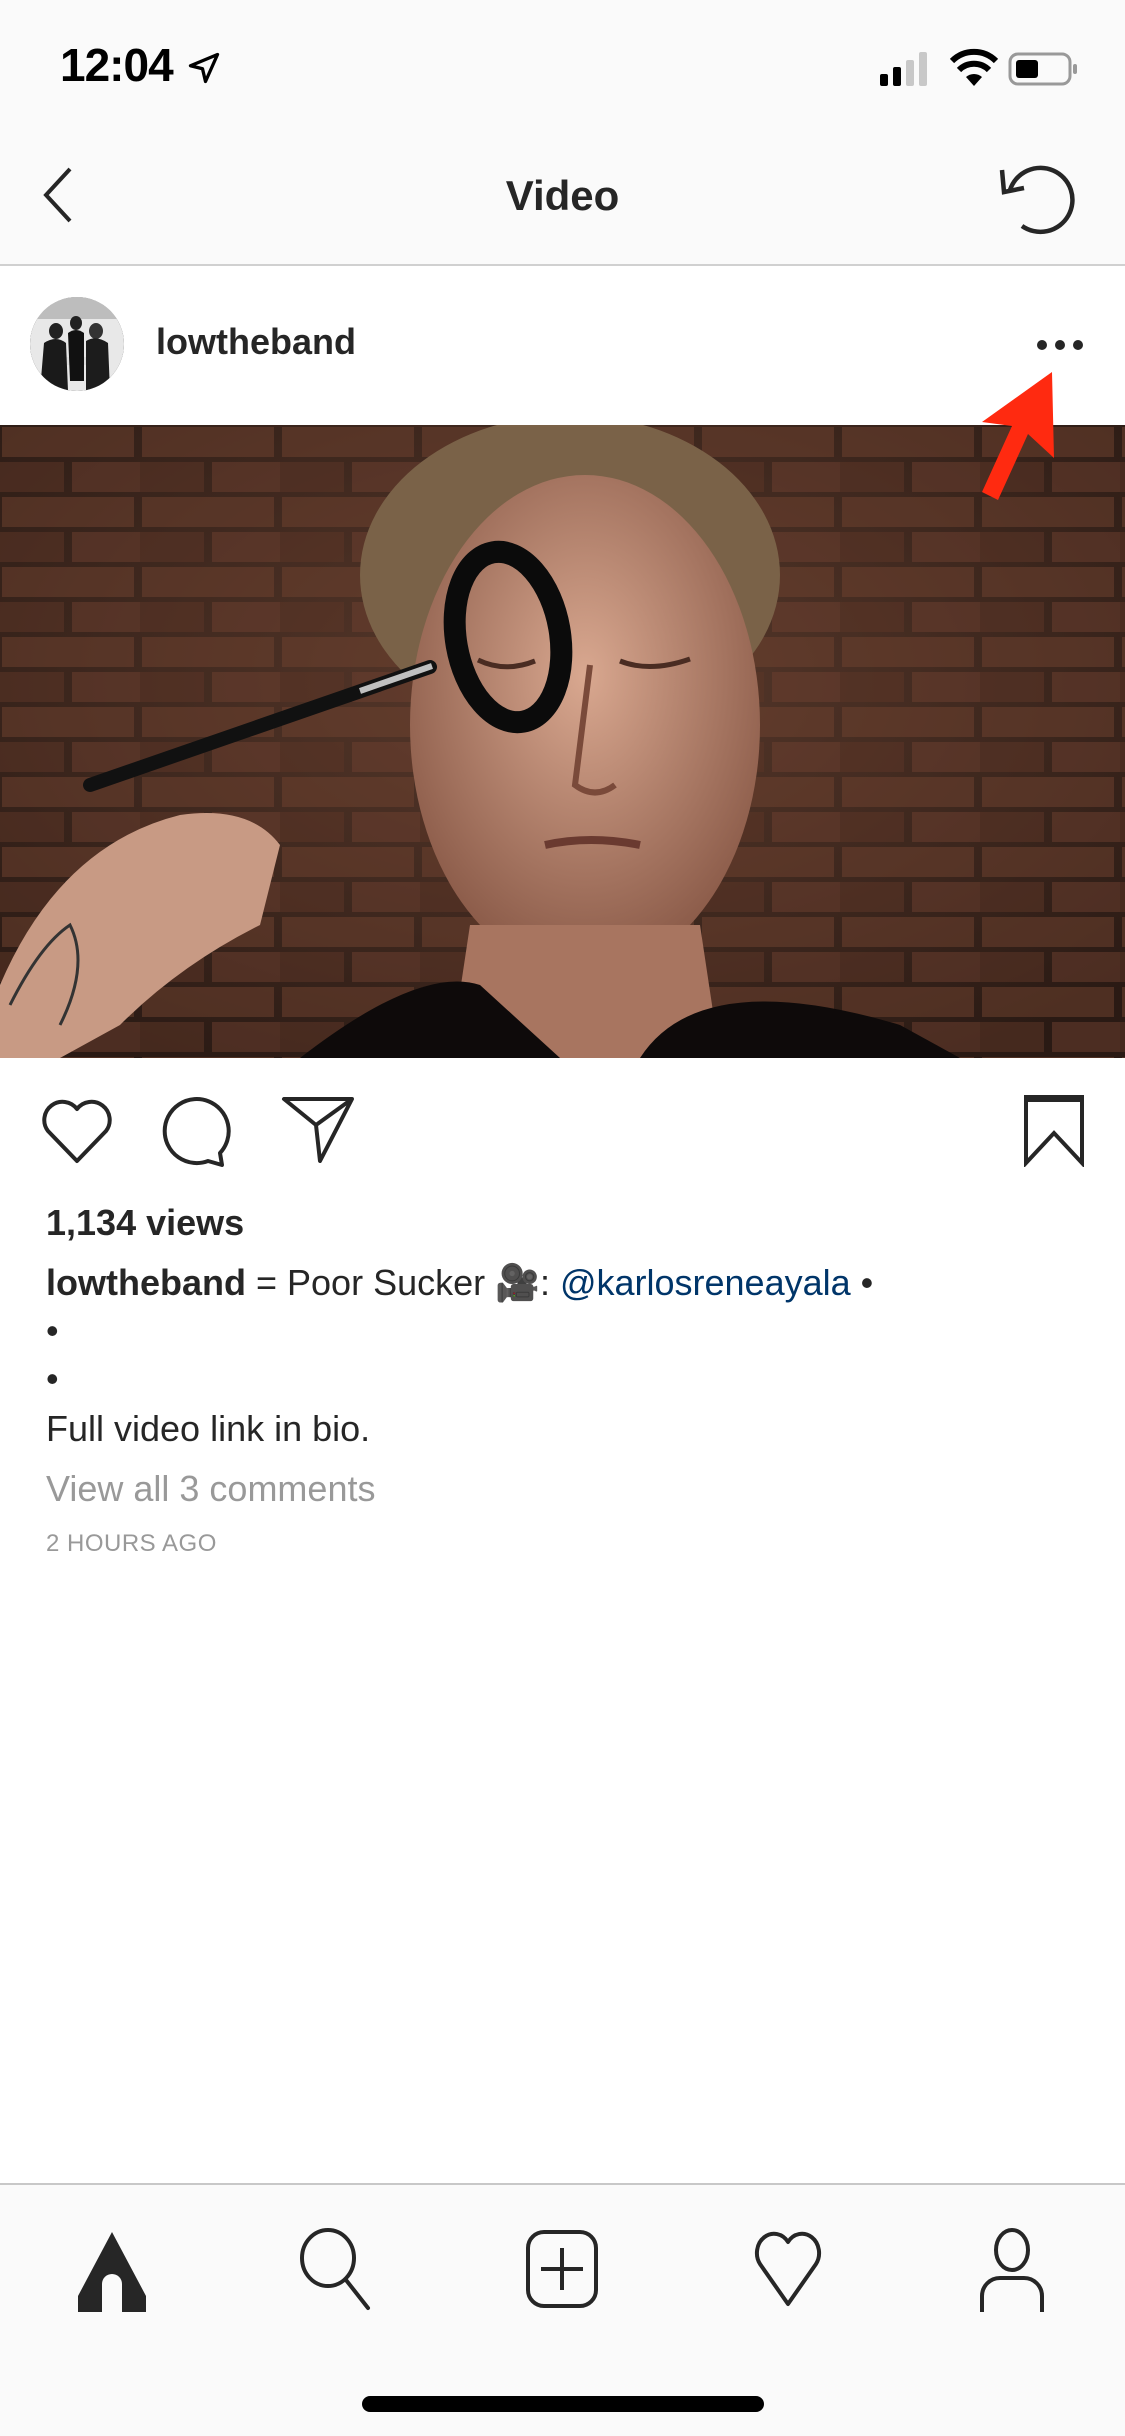 This screenshot has height=2436, width=1125. Describe the element at coordinates (562, 195) in the screenshot. I see `page-title: Video` at that location.